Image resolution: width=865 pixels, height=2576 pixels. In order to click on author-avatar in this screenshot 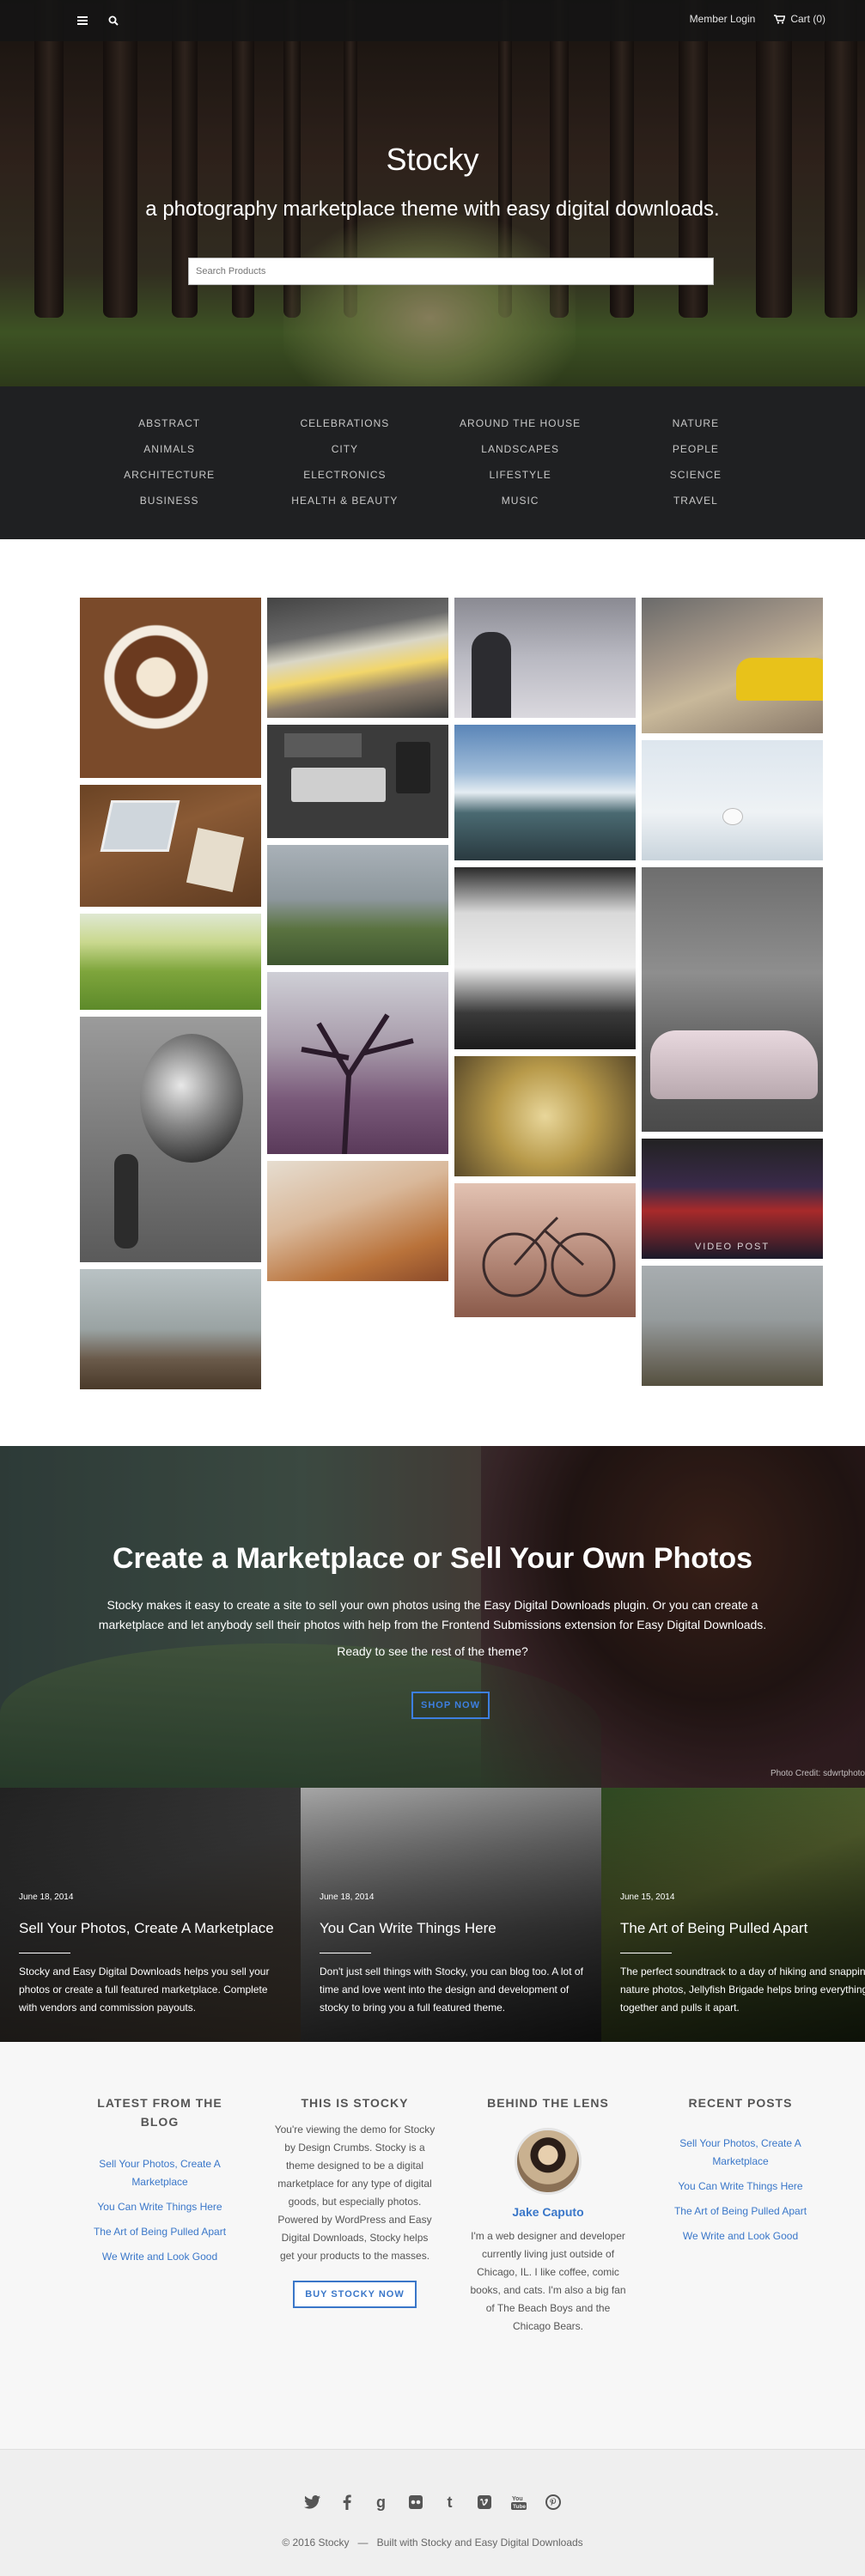, I will do `click(548, 2162)`.